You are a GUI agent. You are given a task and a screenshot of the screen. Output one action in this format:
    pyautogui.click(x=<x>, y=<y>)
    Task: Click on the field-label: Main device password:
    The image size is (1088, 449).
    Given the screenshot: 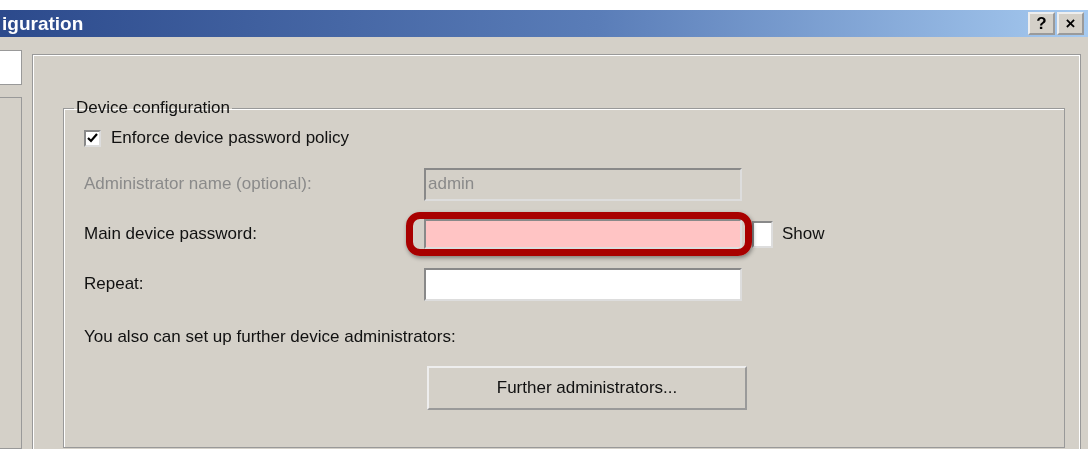 What is the action you would take?
    pyautogui.click(x=171, y=234)
    